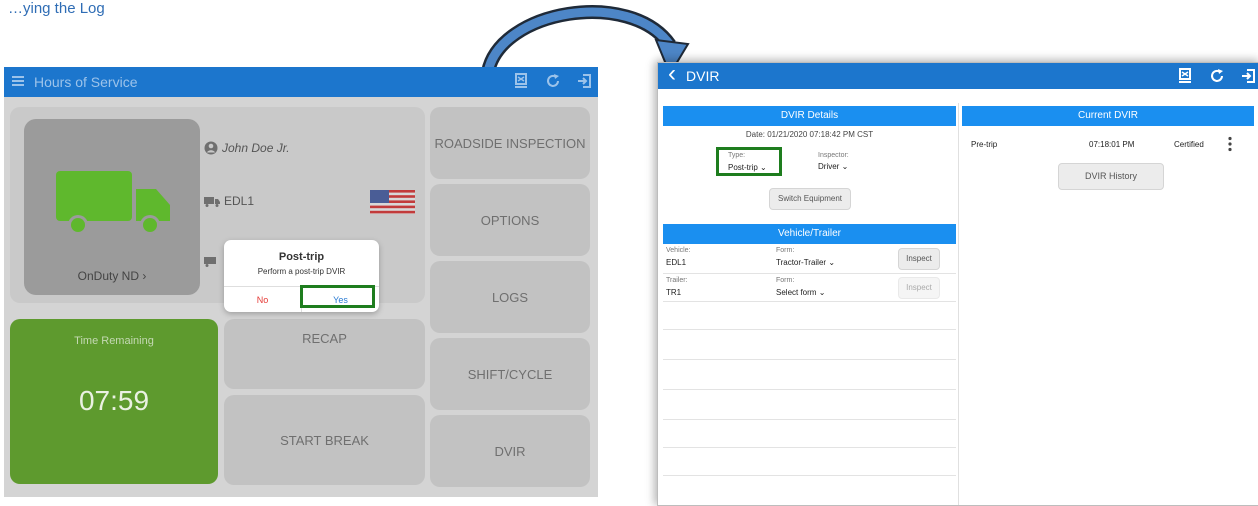 This screenshot has height=506, width=1258. I want to click on trailer-form-label: Form:, so click(785, 280).